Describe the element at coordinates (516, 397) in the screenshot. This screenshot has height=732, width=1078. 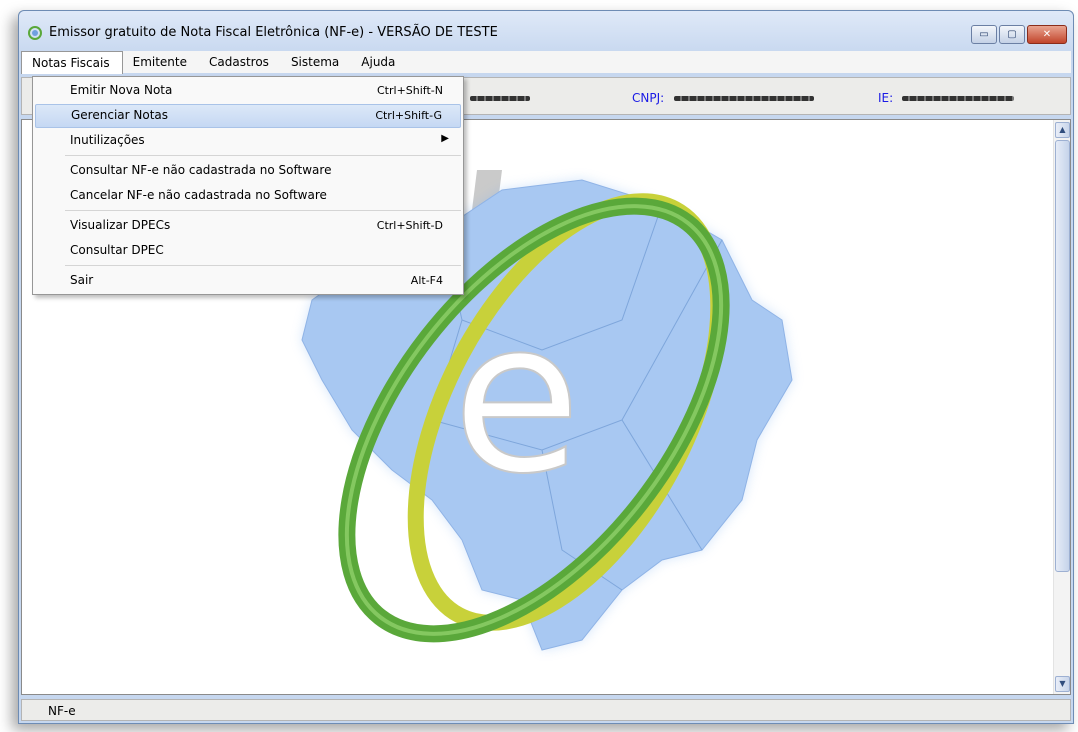
I see `svg-text: e` at that location.